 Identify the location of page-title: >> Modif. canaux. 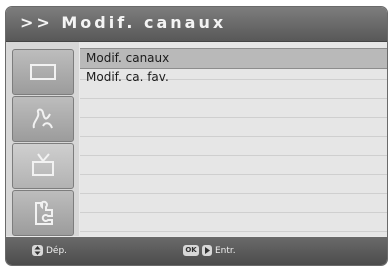
(123, 22).